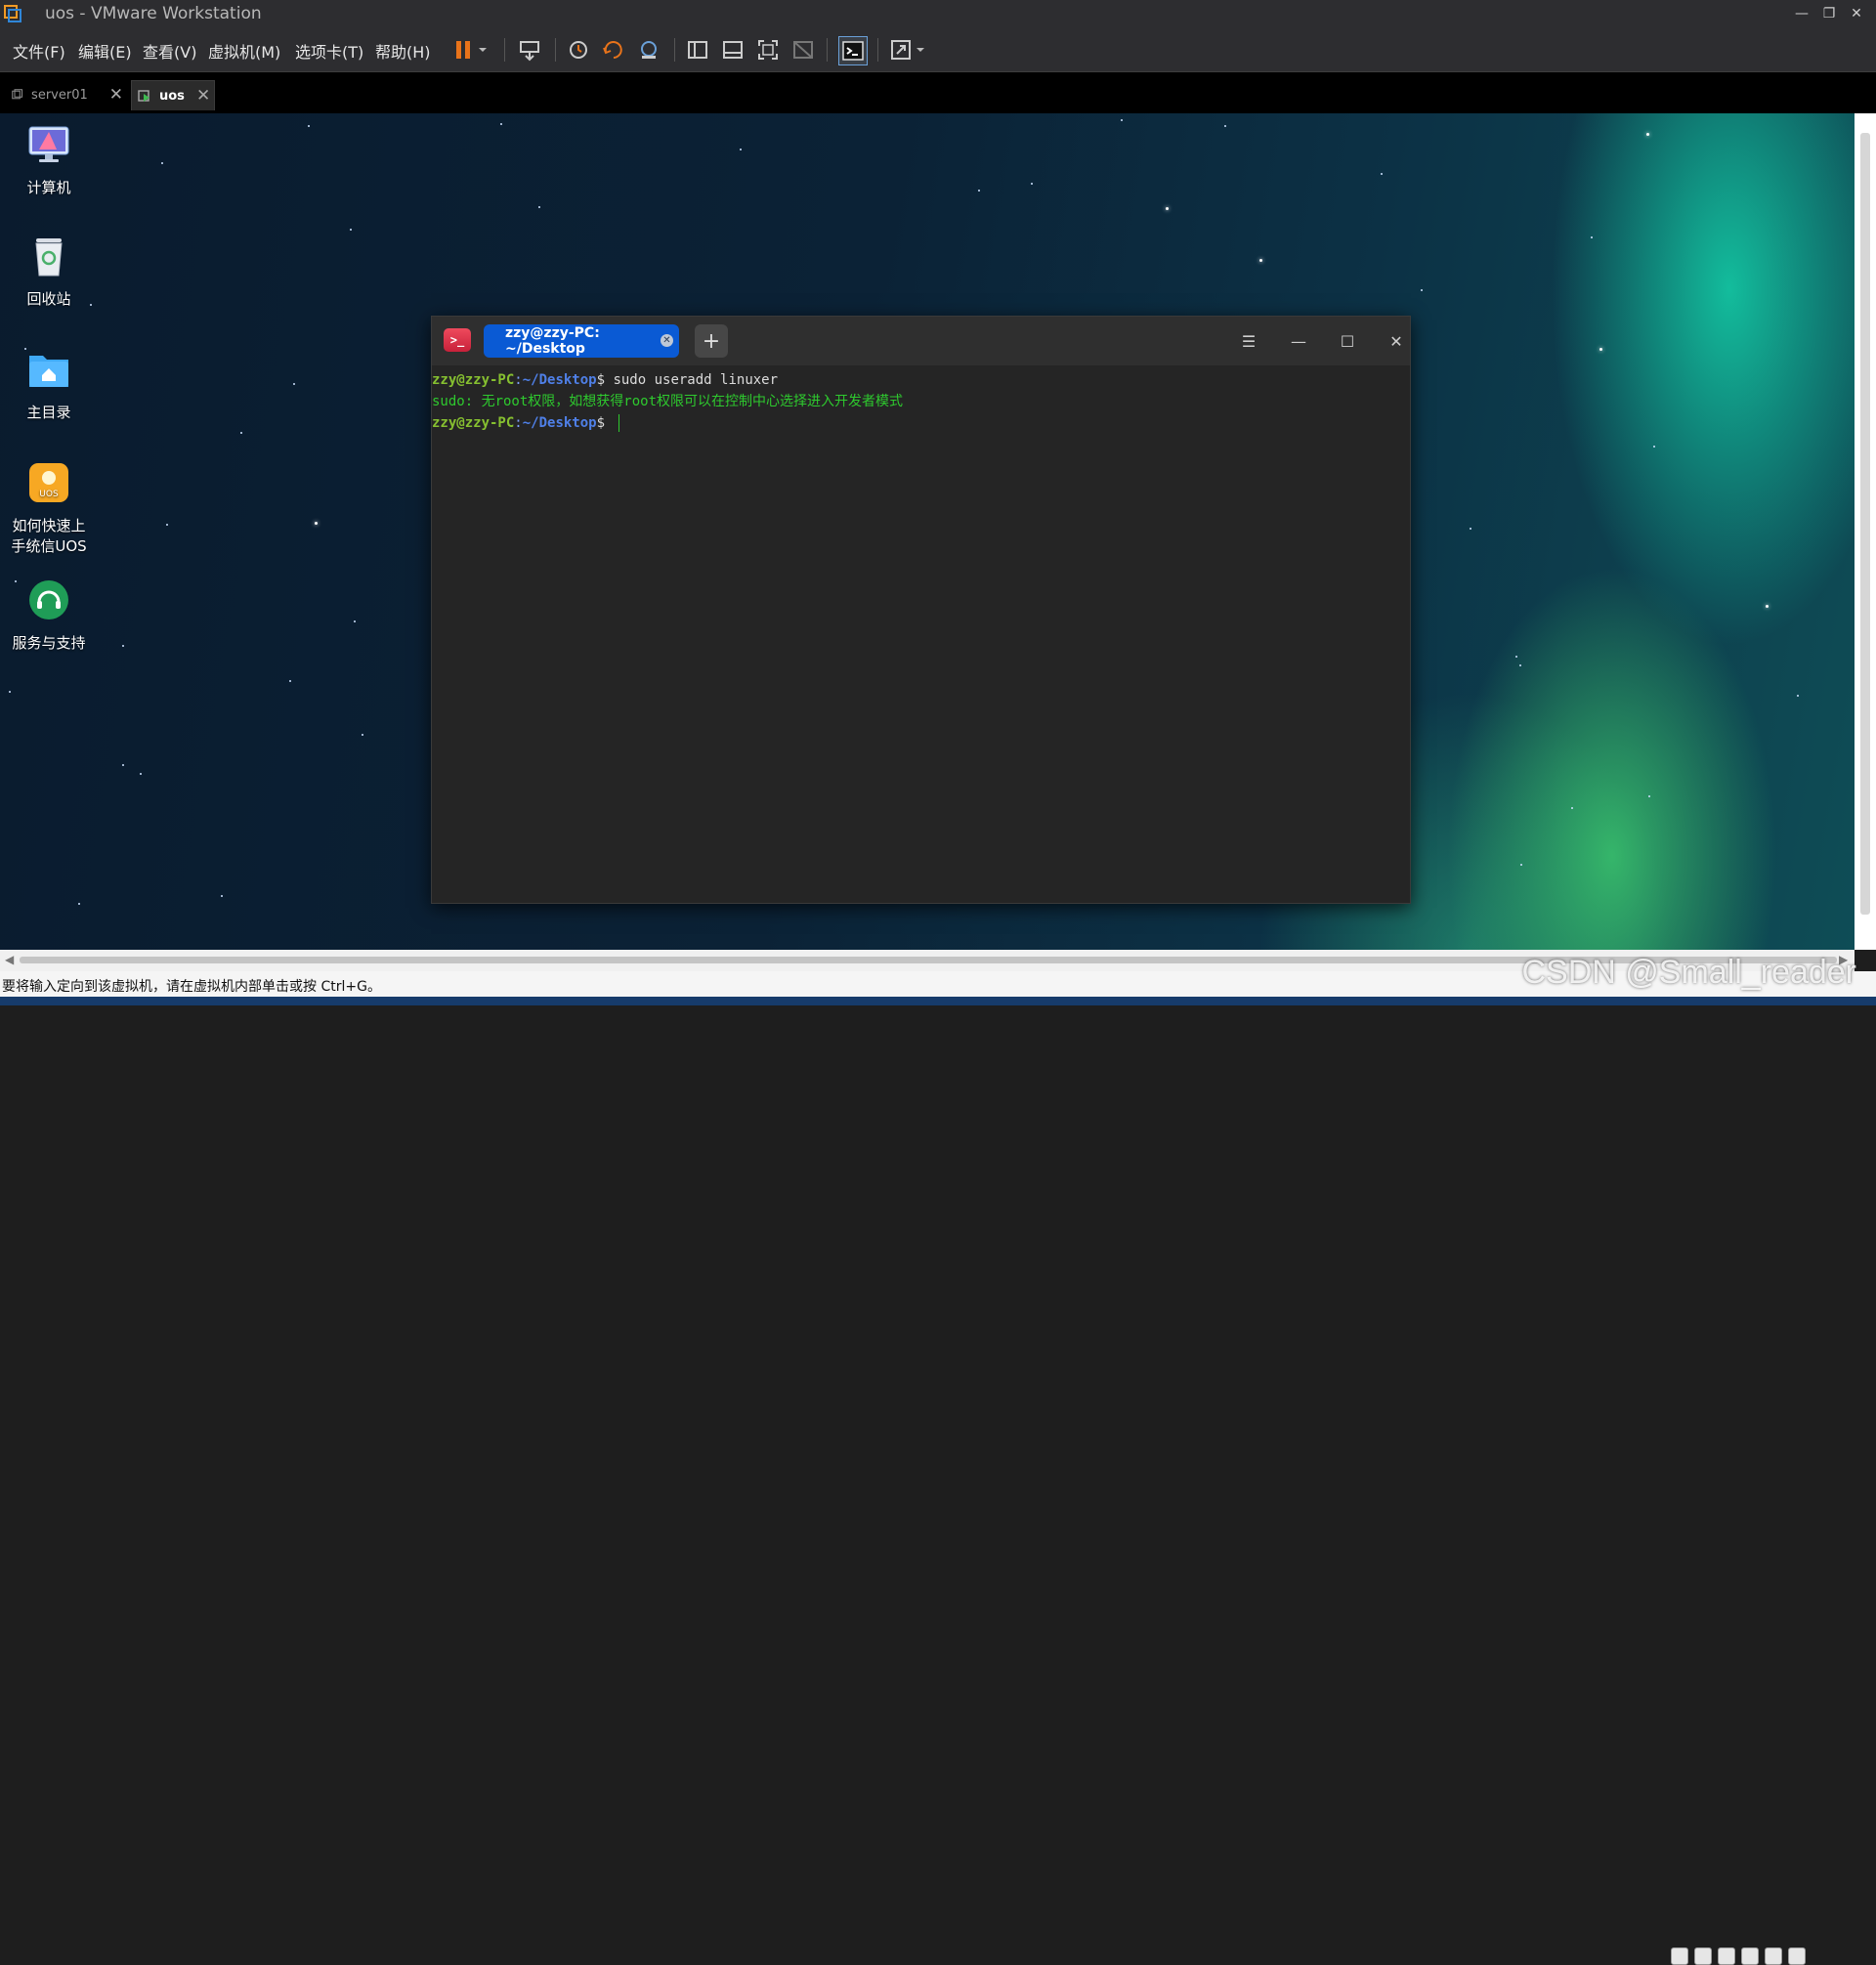  I want to click on thumbnail-view-icon, so click(733, 50).